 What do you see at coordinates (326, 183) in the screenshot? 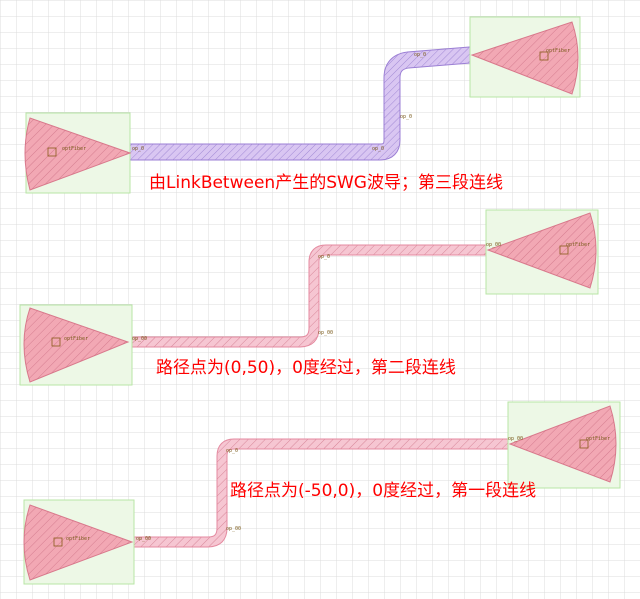
I see `annotation-segment3: 由LinkBetween产生的SWG波导；第三段连线` at bounding box center [326, 183].